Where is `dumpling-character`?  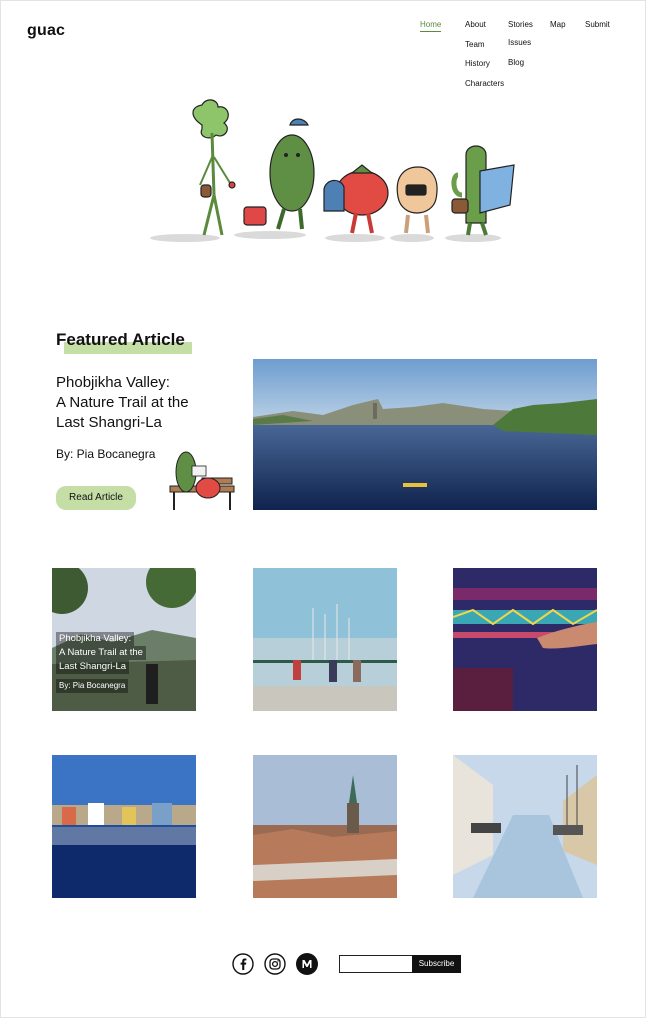 dumpling-character is located at coordinates (417, 200).